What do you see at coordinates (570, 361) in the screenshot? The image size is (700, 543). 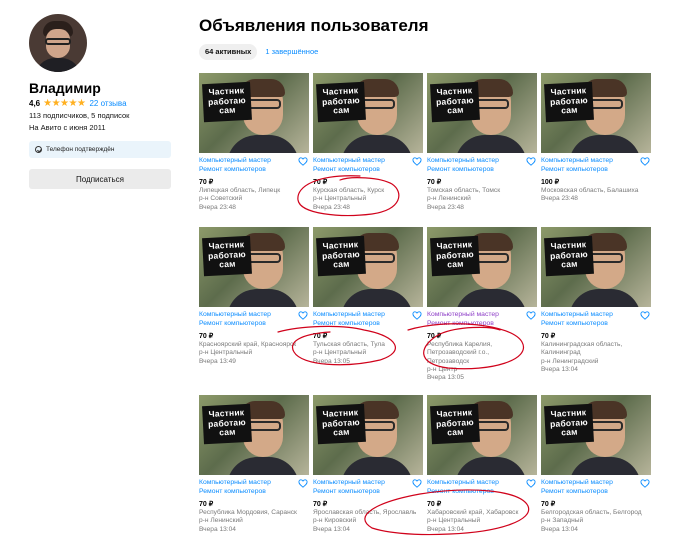 I see `listing-location-line: р-н Ленинградский` at bounding box center [570, 361].